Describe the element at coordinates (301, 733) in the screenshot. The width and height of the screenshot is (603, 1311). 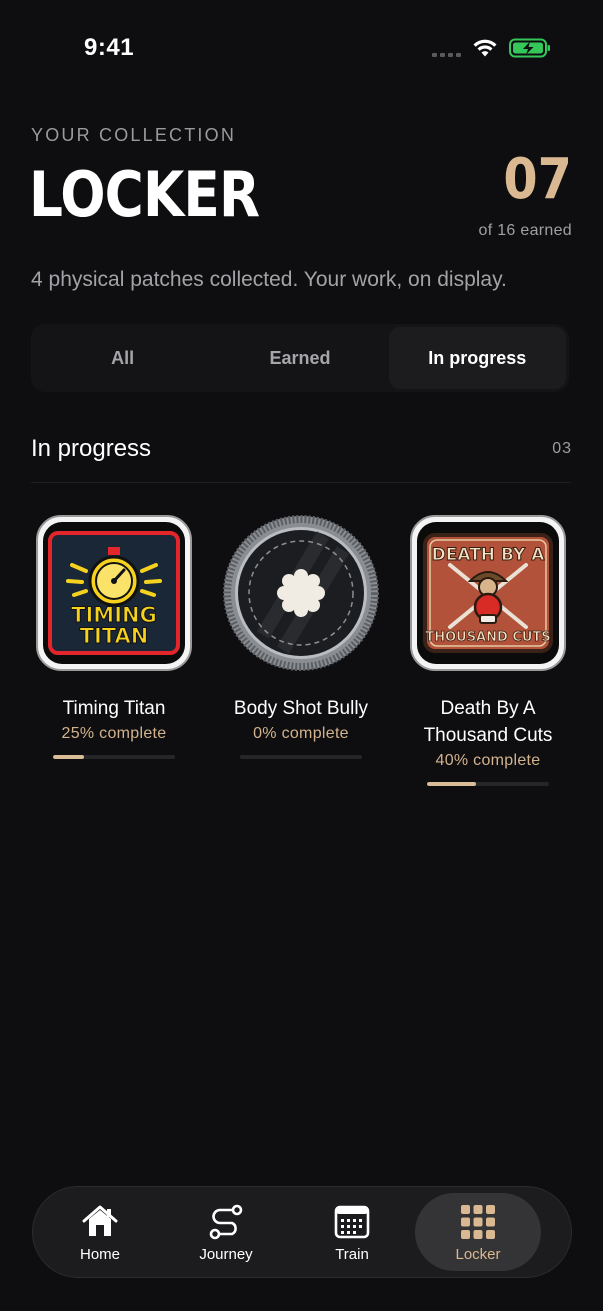
I see `patch-progress-label: 0% complete` at that location.